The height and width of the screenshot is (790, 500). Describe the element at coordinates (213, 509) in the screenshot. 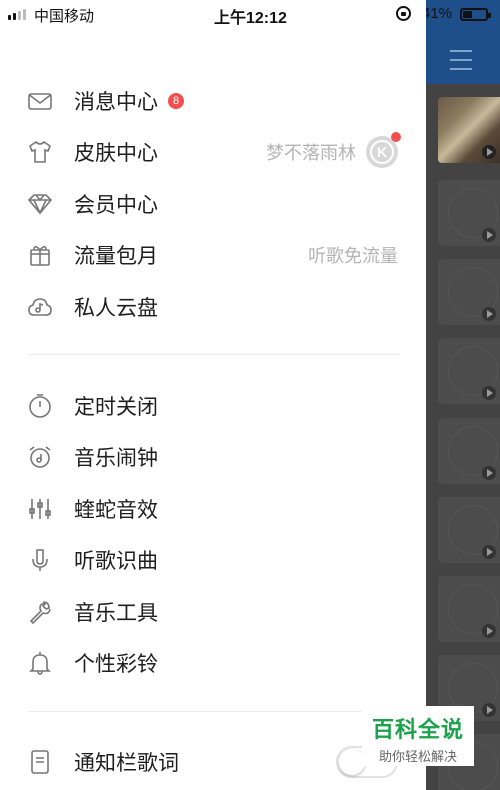

I see `menu-item-viper-effects: 蝰蛇音效` at that location.